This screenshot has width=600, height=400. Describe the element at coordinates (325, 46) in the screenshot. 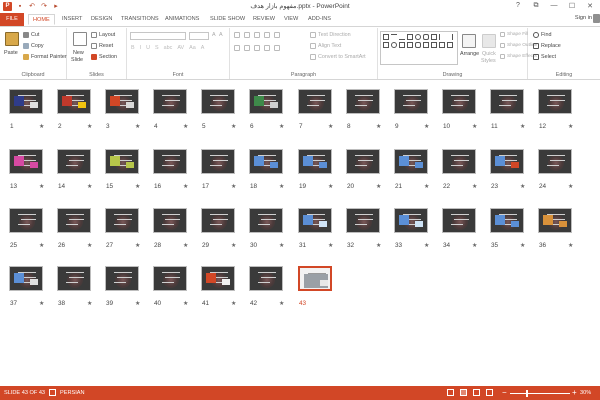

I see `align-text-button: Align Text` at that location.